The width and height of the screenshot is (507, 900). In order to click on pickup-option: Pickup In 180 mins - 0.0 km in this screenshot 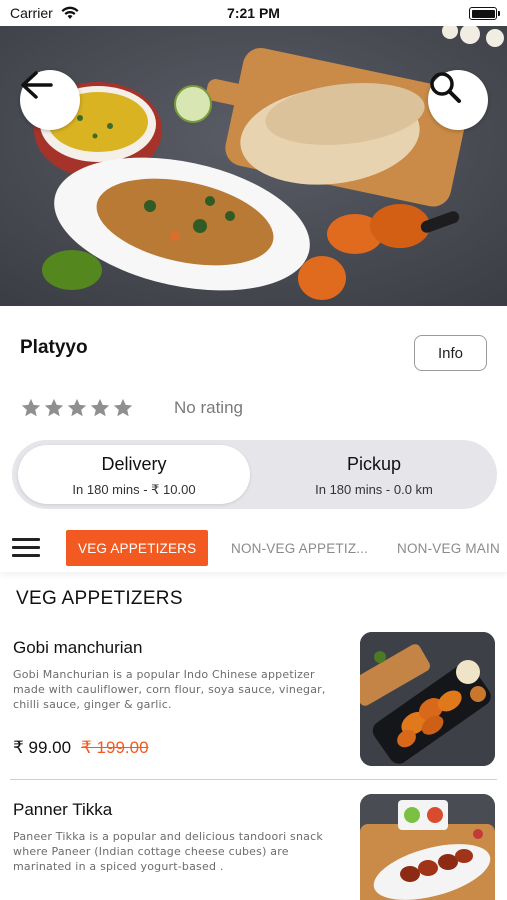, I will do `click(374, 474)`.